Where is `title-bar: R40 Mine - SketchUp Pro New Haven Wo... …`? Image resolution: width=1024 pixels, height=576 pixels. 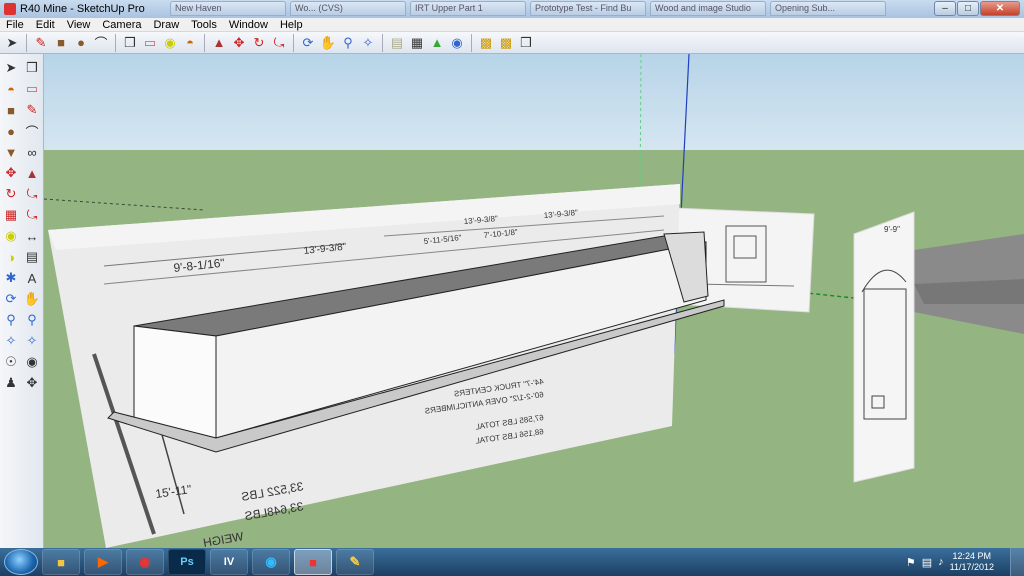 title-bar: R40 Mine - SketchUp Pro New Haven Wo... … is located at coordinates (512, 9).